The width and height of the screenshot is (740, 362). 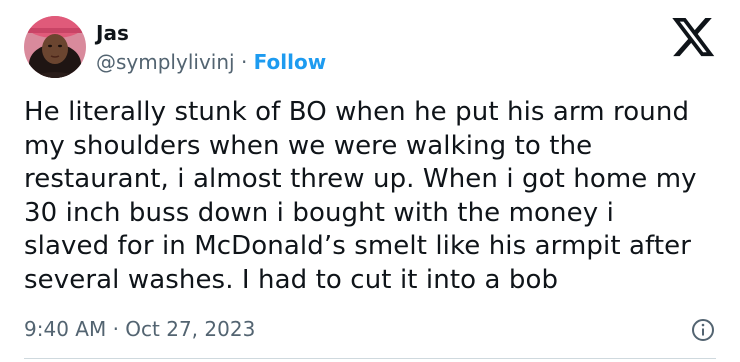 I want to click on author-handle: @symplylivinj, so click(x=165, y=62).